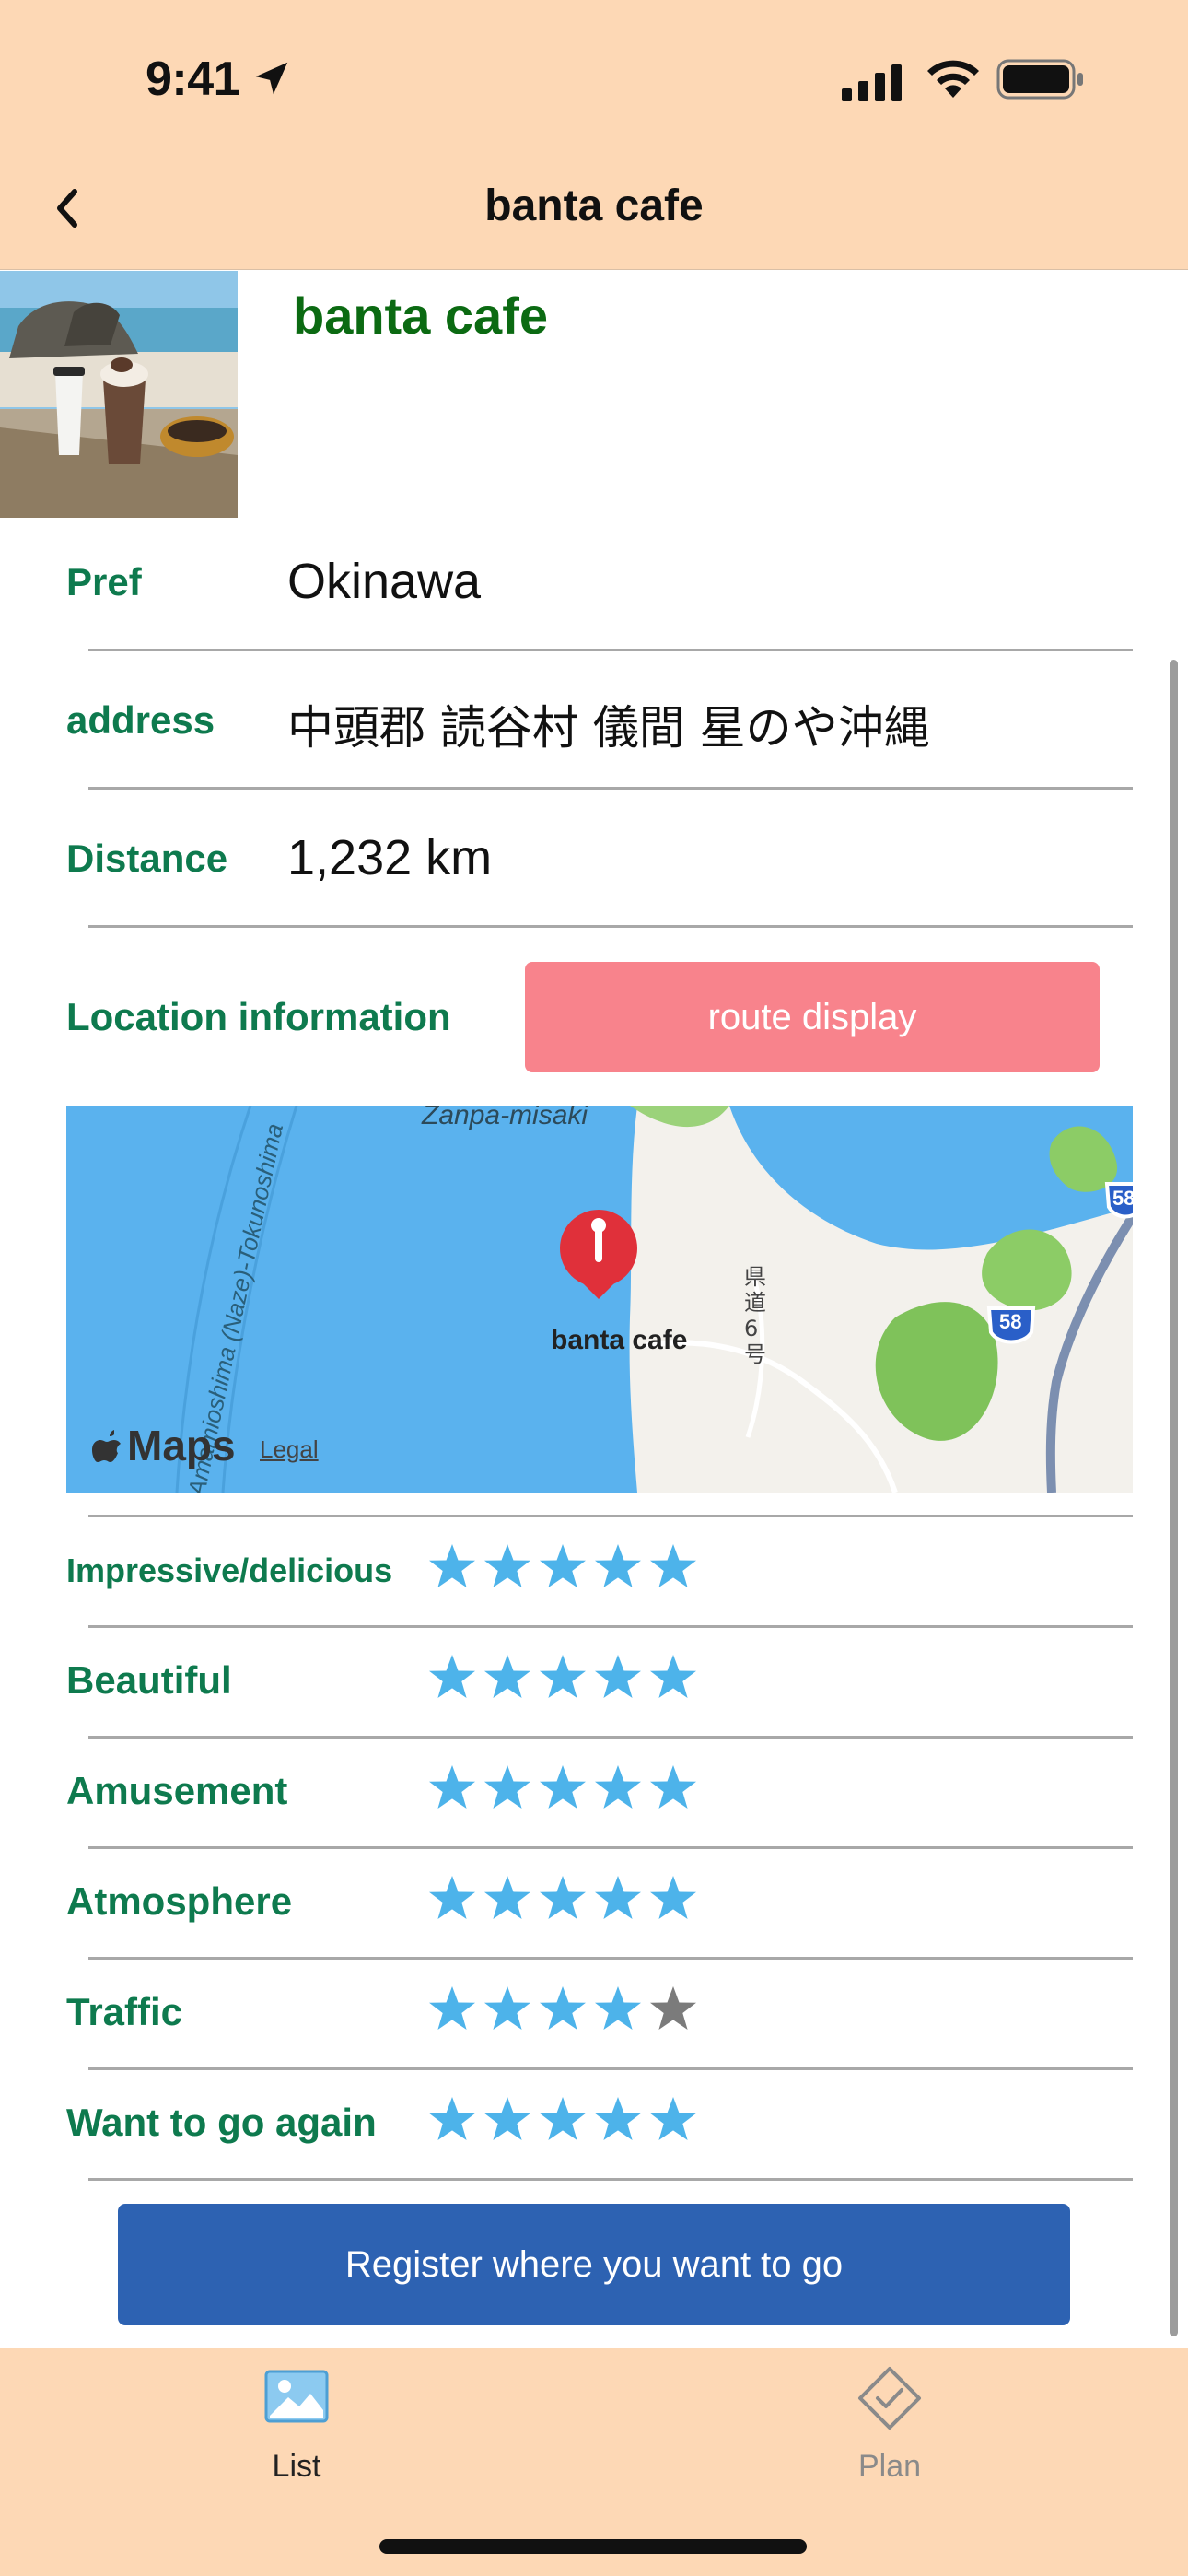 Image resolution: width=1188 pixels, height=2576 pixels. Describe the element at coordinates (384, 581) in the screenshot. I see `pref-value: Okinawa` at that location.